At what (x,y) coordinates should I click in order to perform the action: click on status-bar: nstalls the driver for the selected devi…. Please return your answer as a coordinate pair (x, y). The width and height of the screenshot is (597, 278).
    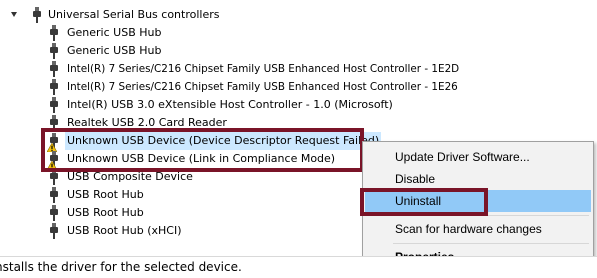
    Looking at the image, I should click on (298, 267).